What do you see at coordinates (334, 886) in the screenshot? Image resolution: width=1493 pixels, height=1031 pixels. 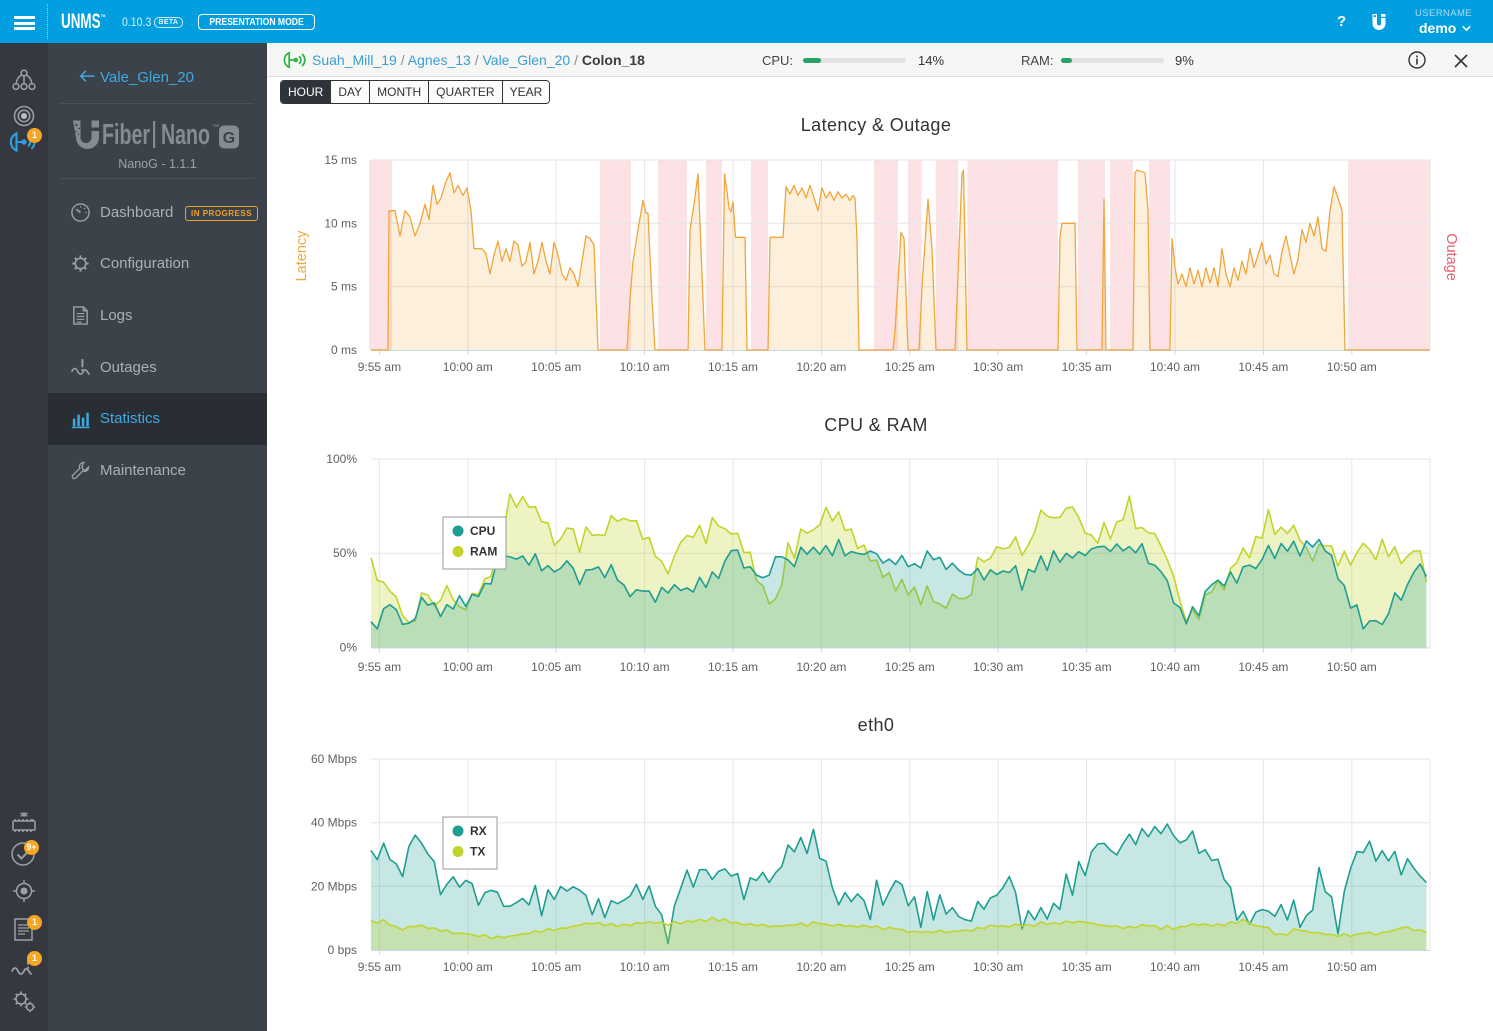 I see `svg-text: 20 Mbps` at bounding box center [334, 886].